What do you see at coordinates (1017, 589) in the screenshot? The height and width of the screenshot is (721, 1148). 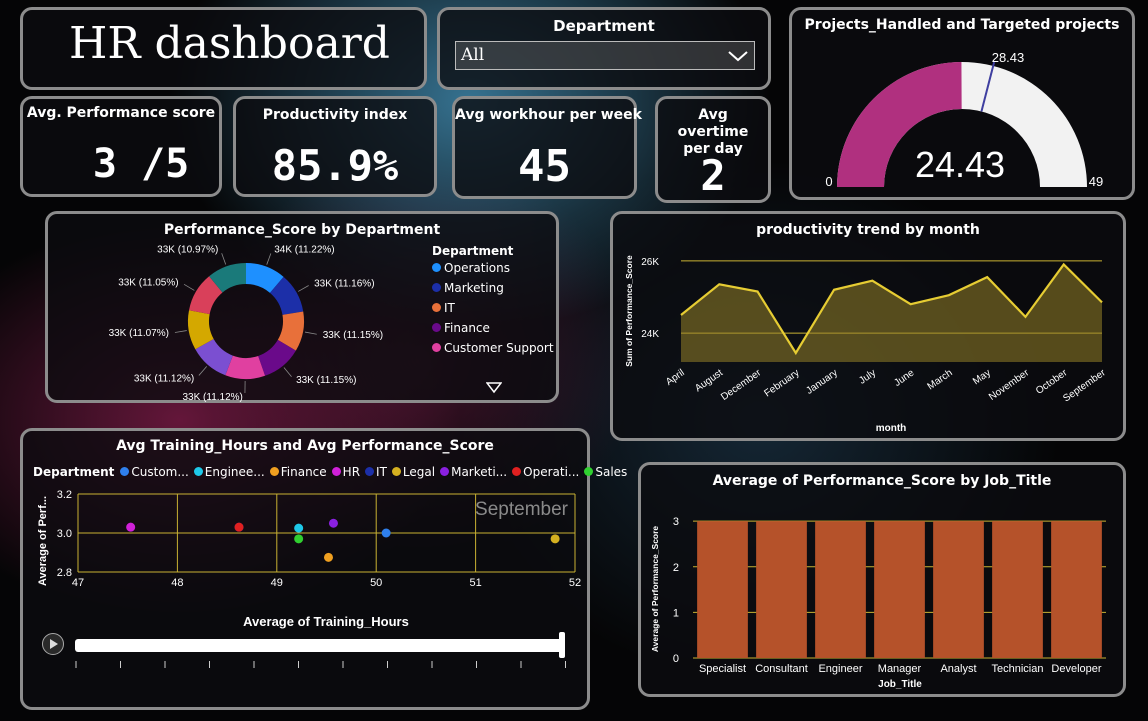 I see `bar-technician` at bounding box center [1017, 589].